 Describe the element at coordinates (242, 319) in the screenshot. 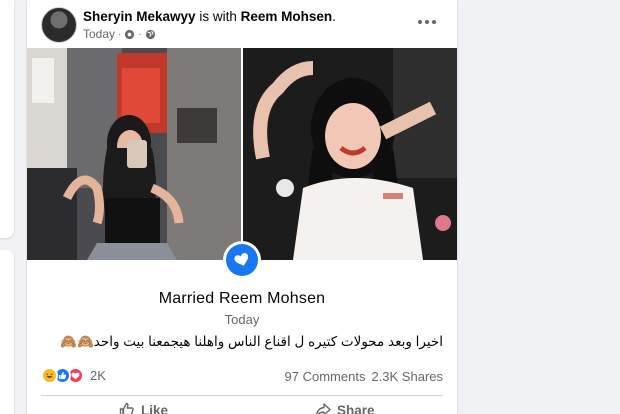

I see `life-event-date: Today` at that location.